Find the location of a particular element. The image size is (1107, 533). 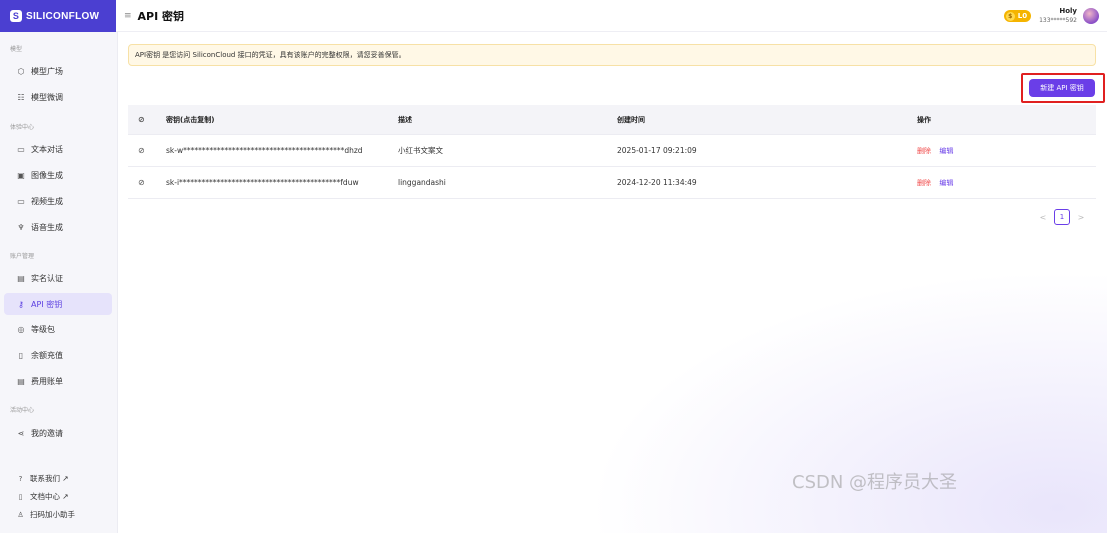

sidebar-item-invite: ⋖ 我的邀请 is located at coordinates (58, 433).